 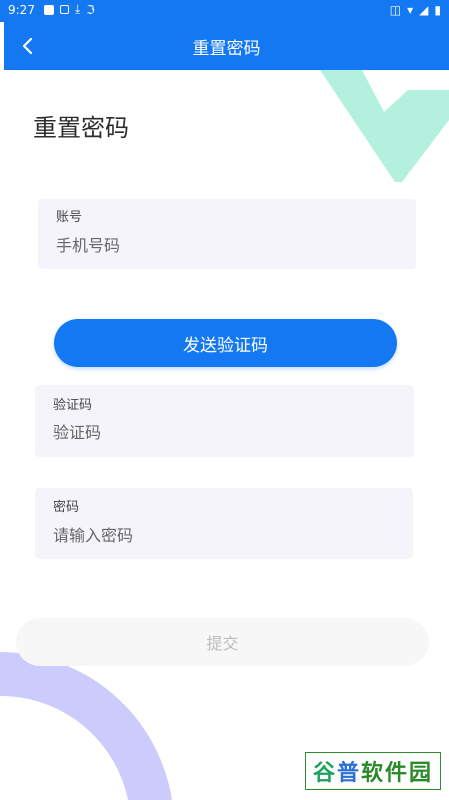 I want to click on watermark-logo: 谷 普 软件园, so click(x=373, y=771).